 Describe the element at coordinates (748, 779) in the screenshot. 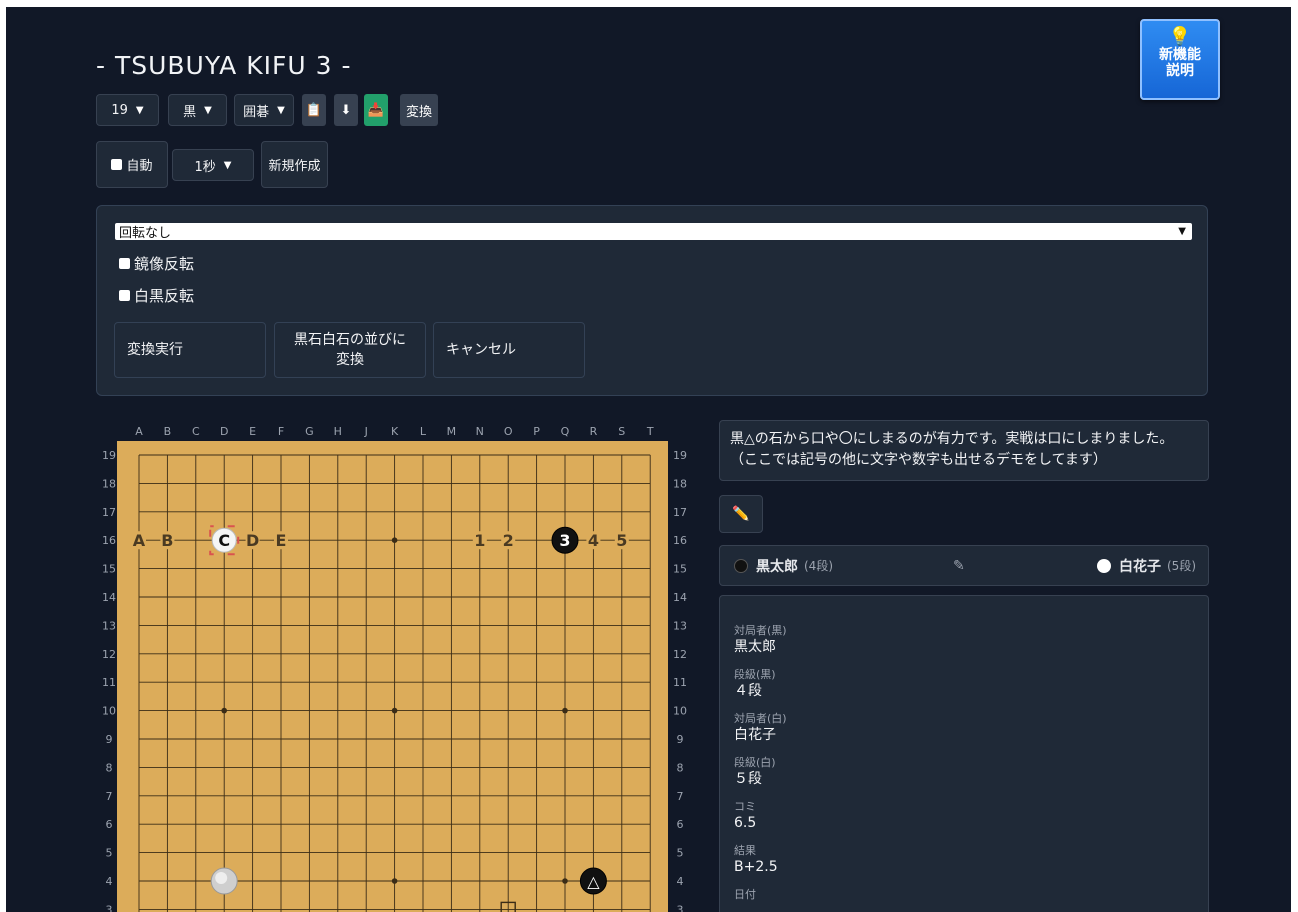

I see `info-value: ５段` at that location.